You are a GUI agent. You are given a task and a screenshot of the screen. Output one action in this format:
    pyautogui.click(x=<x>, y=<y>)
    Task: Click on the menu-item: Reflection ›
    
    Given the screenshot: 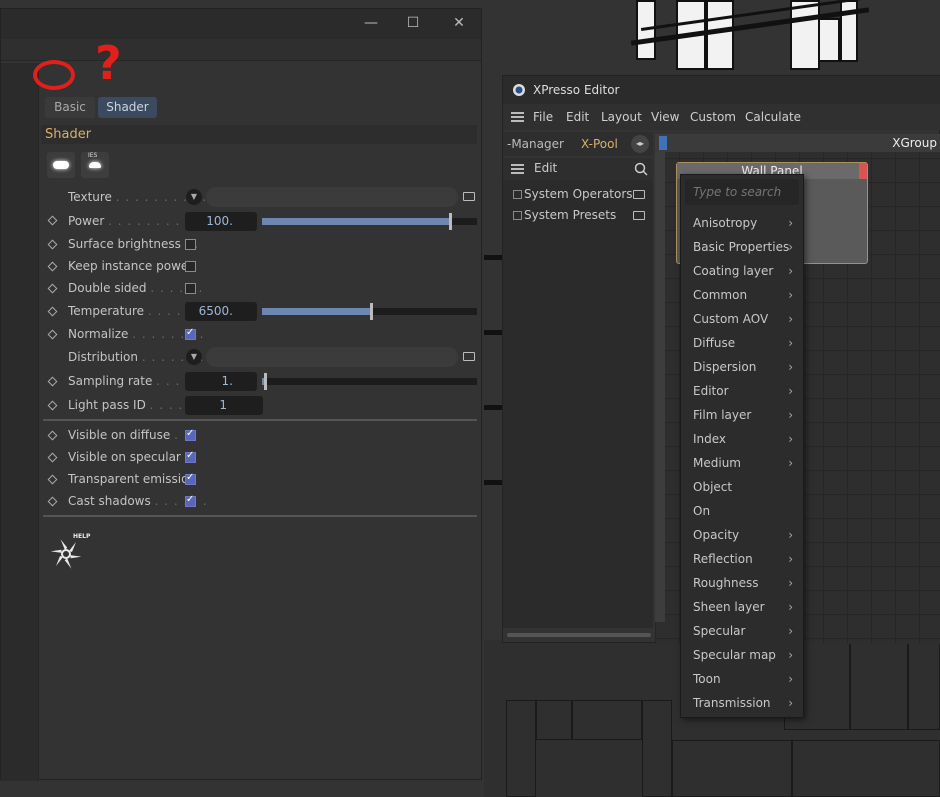 What is the action you would take?
    pyautogui.click(x=742, y=559)
    